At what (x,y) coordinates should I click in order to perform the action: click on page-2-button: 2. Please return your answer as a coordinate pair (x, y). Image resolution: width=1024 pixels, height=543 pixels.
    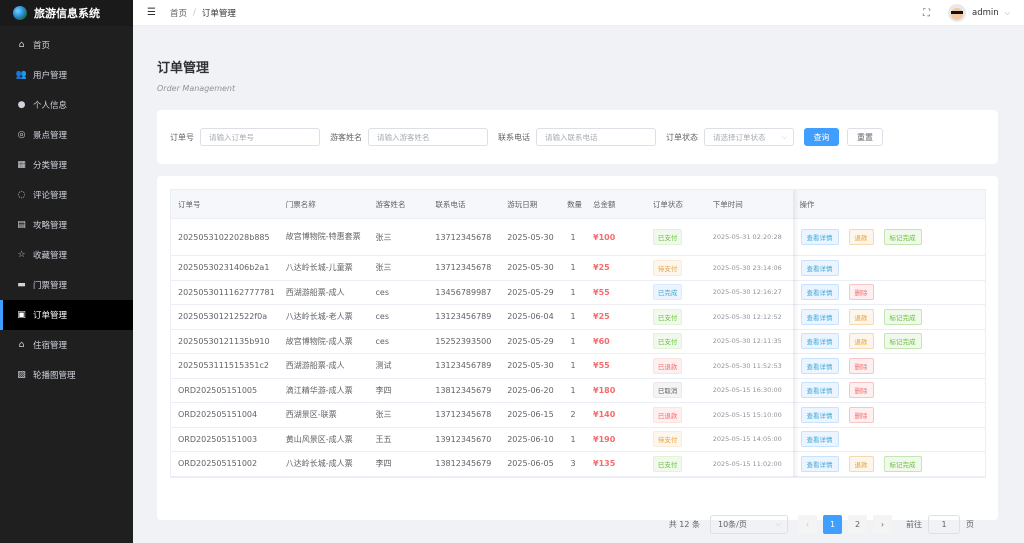
    Looking at the image, I should click on (857, 524).